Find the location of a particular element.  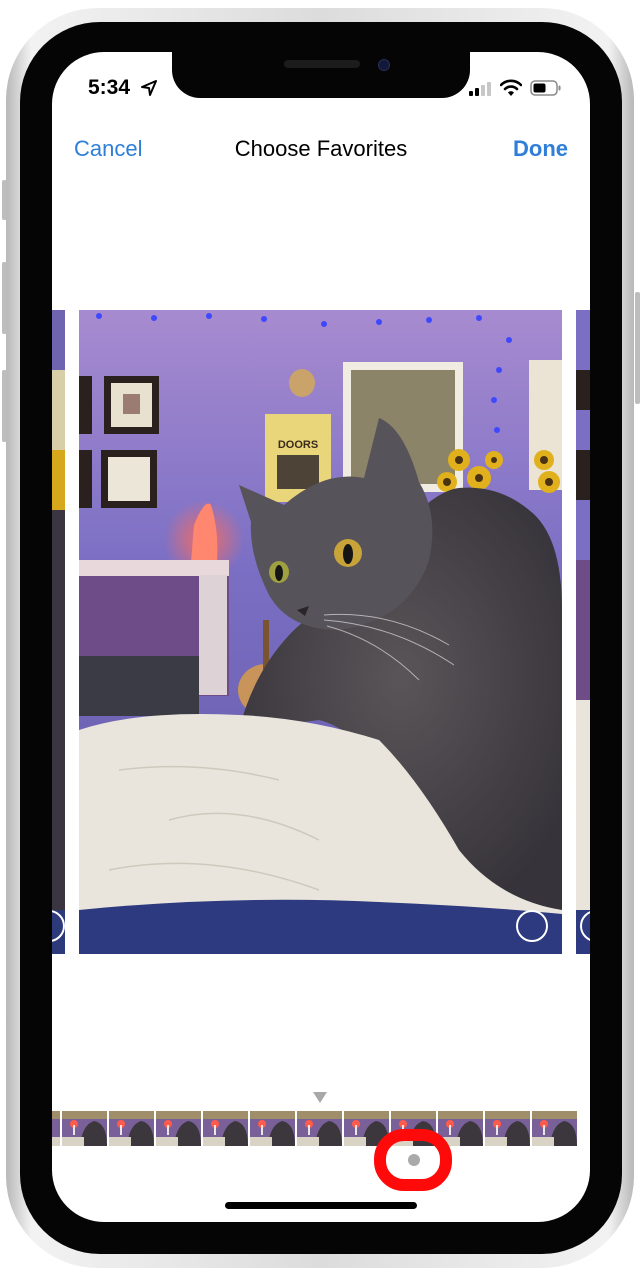

photo-next is located at coordinates (583, 632).